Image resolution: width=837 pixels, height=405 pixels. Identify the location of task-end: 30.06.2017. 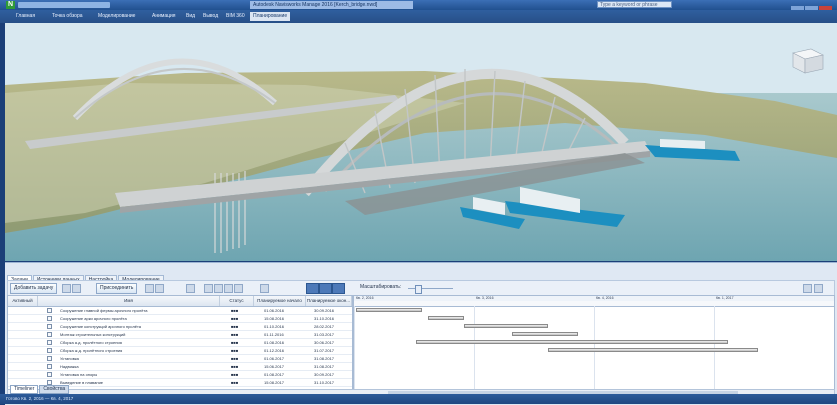
(324, 342).